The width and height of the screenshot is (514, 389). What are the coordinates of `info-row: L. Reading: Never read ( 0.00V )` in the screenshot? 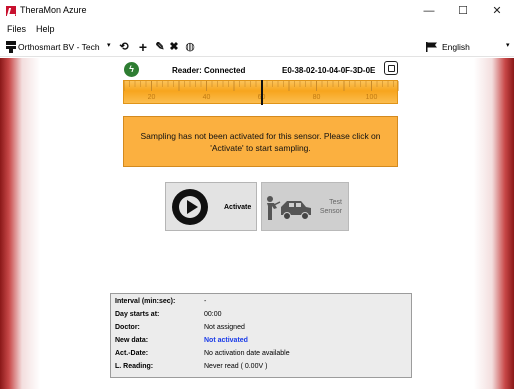 It's located at (261, 368).